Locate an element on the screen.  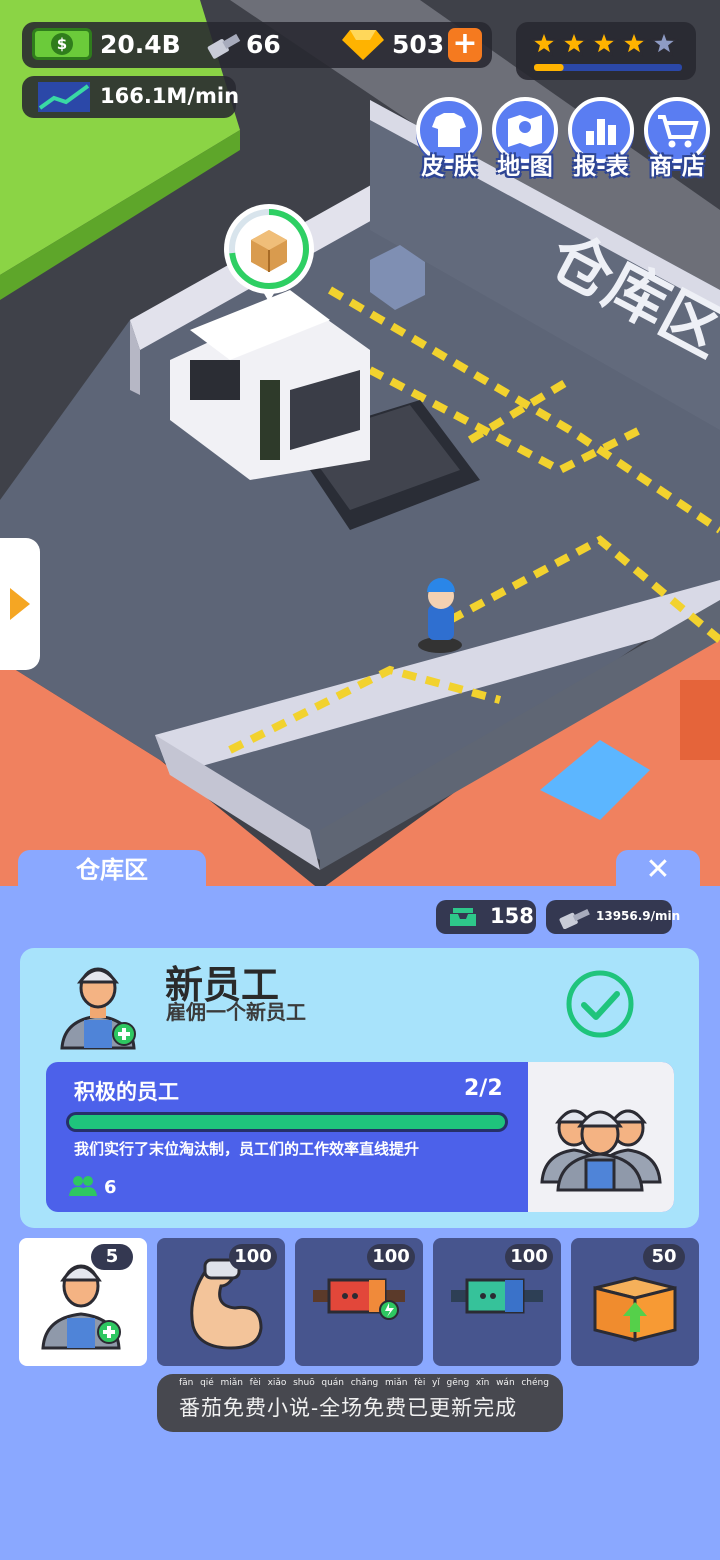
item-red-conveyor: 100 is located at coordinates (359, 1302).